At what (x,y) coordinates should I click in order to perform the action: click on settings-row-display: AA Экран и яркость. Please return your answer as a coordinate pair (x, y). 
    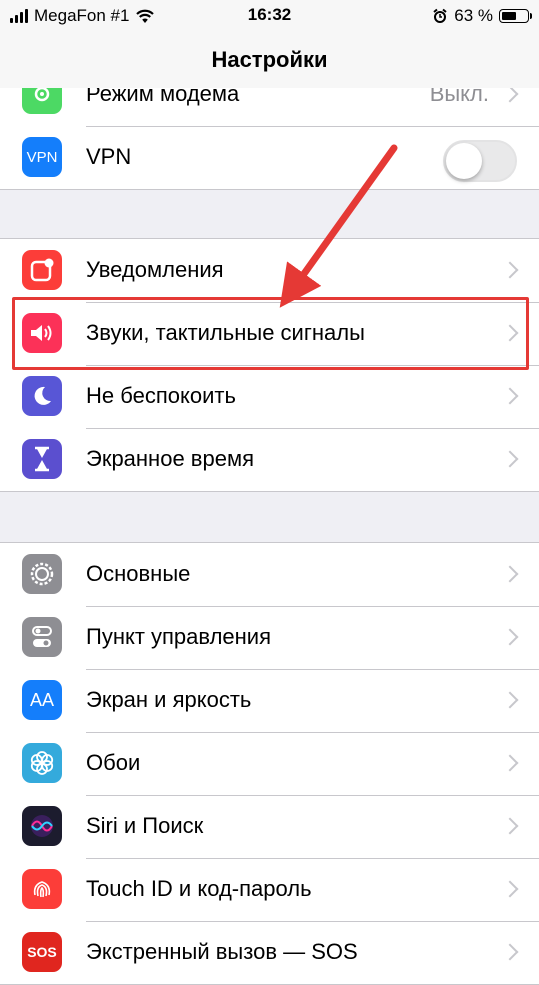
    Looking at the image, I should click on (269, 700).